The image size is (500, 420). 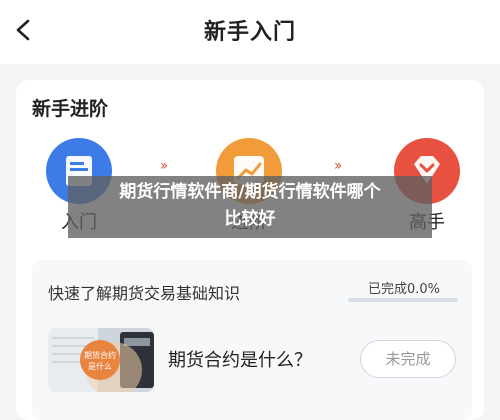 I want to click on thumb-caption-line1: 期货合约, so click(x=100, y=355).